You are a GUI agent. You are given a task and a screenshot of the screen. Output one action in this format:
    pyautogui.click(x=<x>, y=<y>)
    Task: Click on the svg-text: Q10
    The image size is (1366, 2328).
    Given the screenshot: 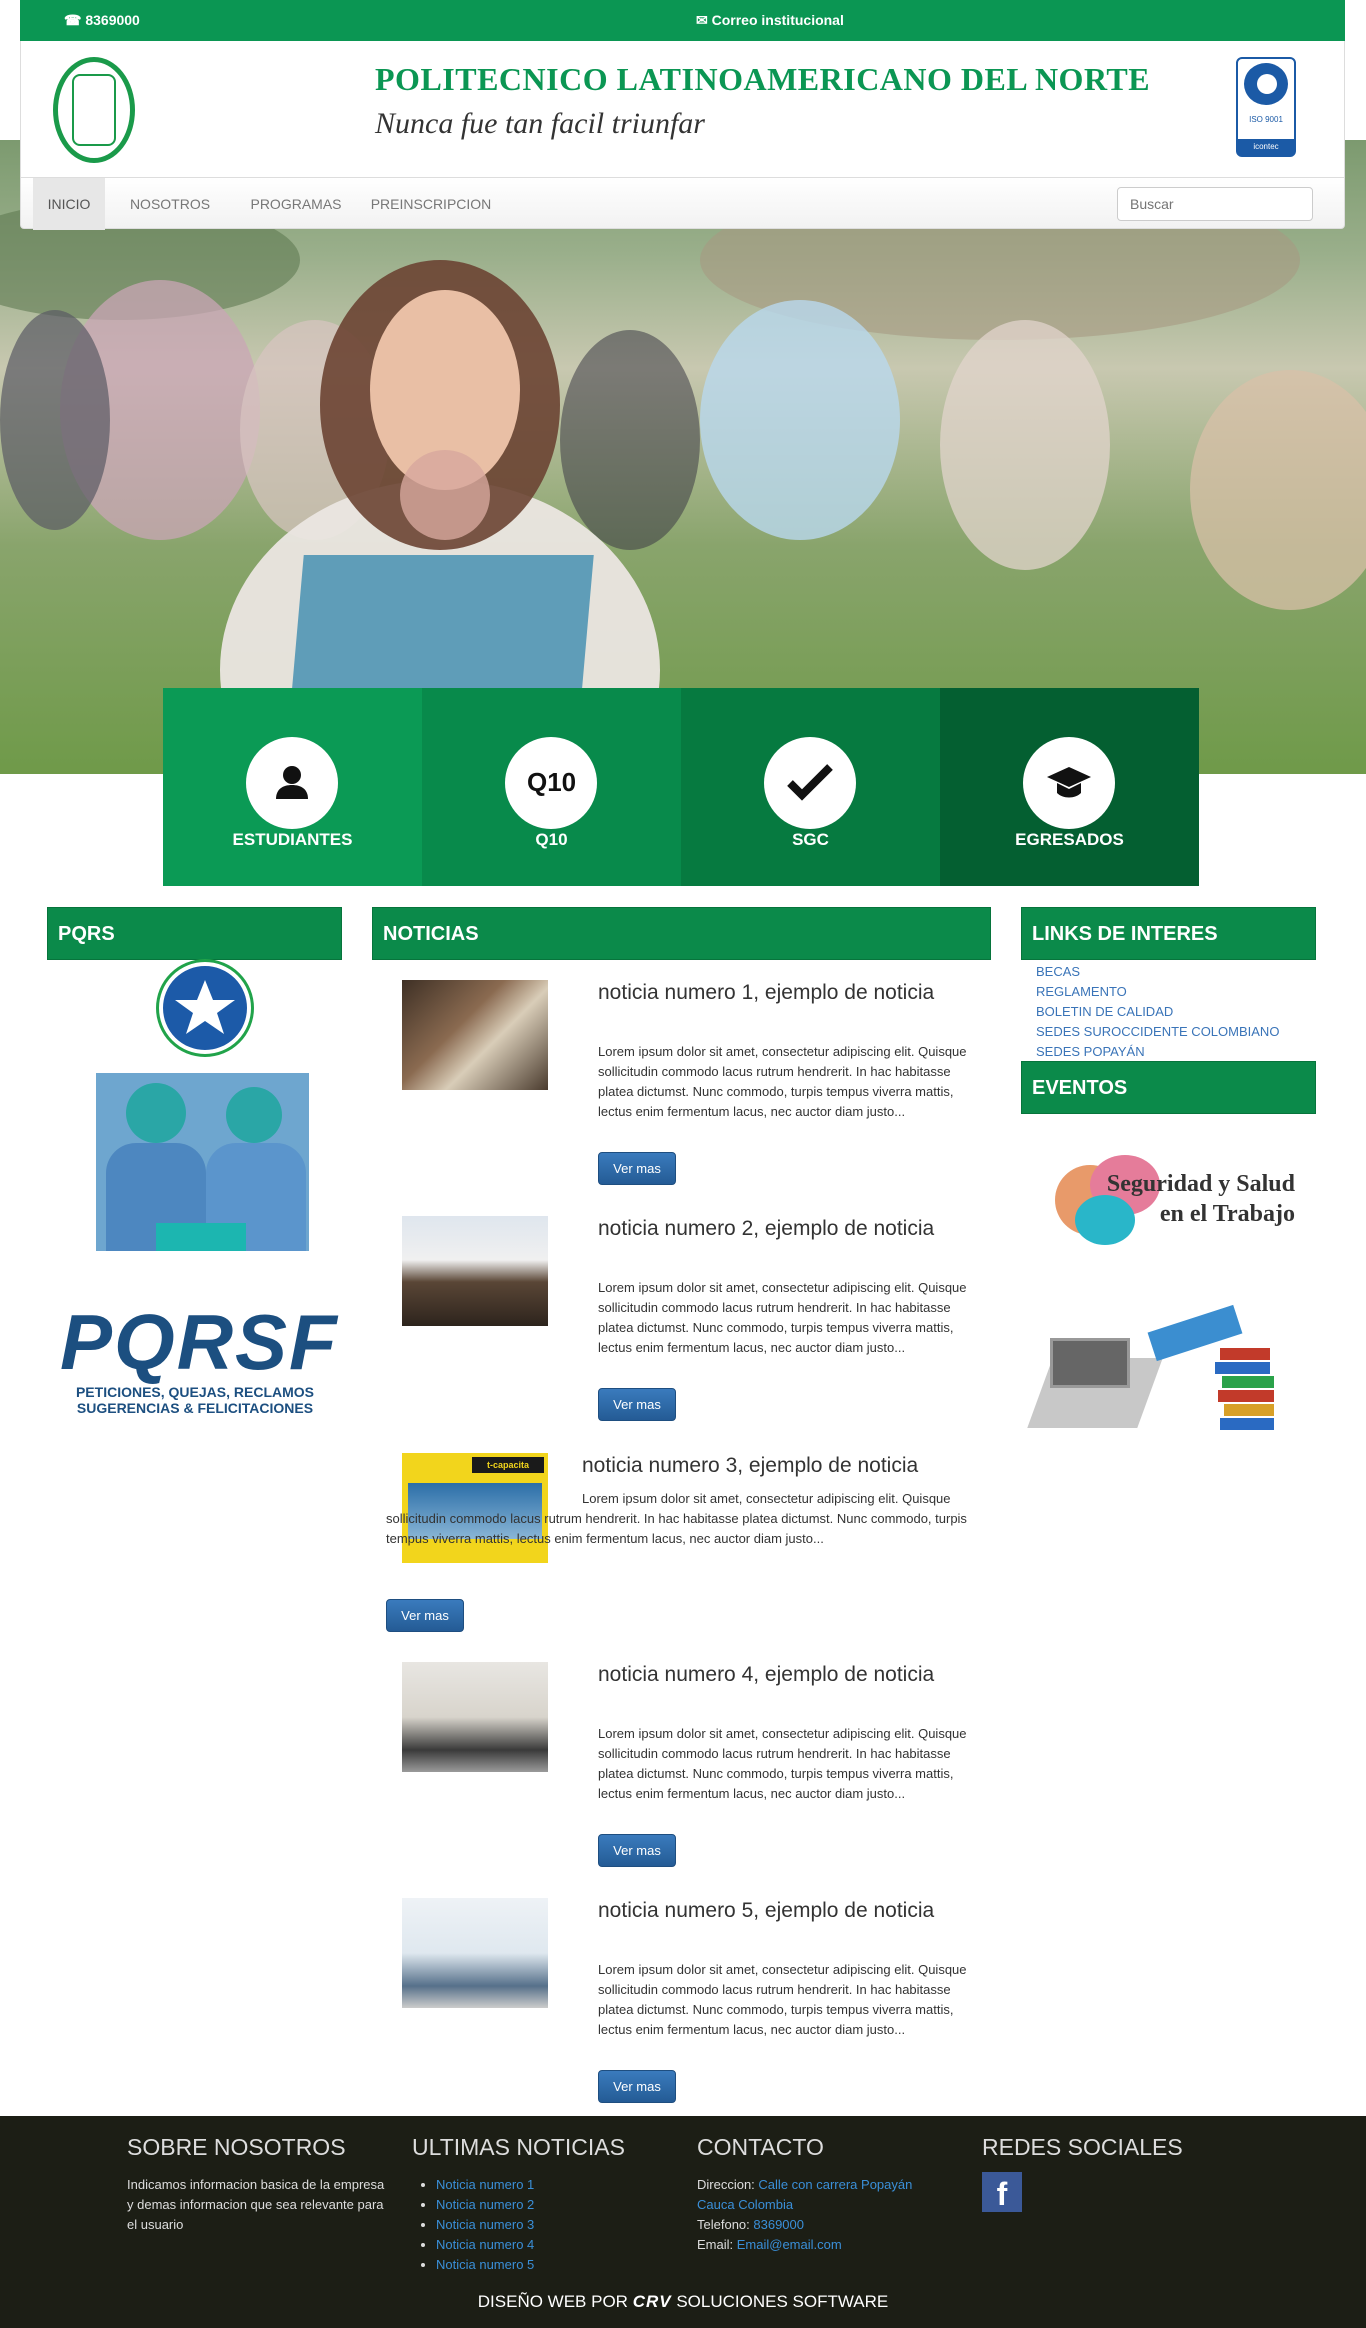 What is the action you would take?
    pyautogui.click(x=551, y=782)
    